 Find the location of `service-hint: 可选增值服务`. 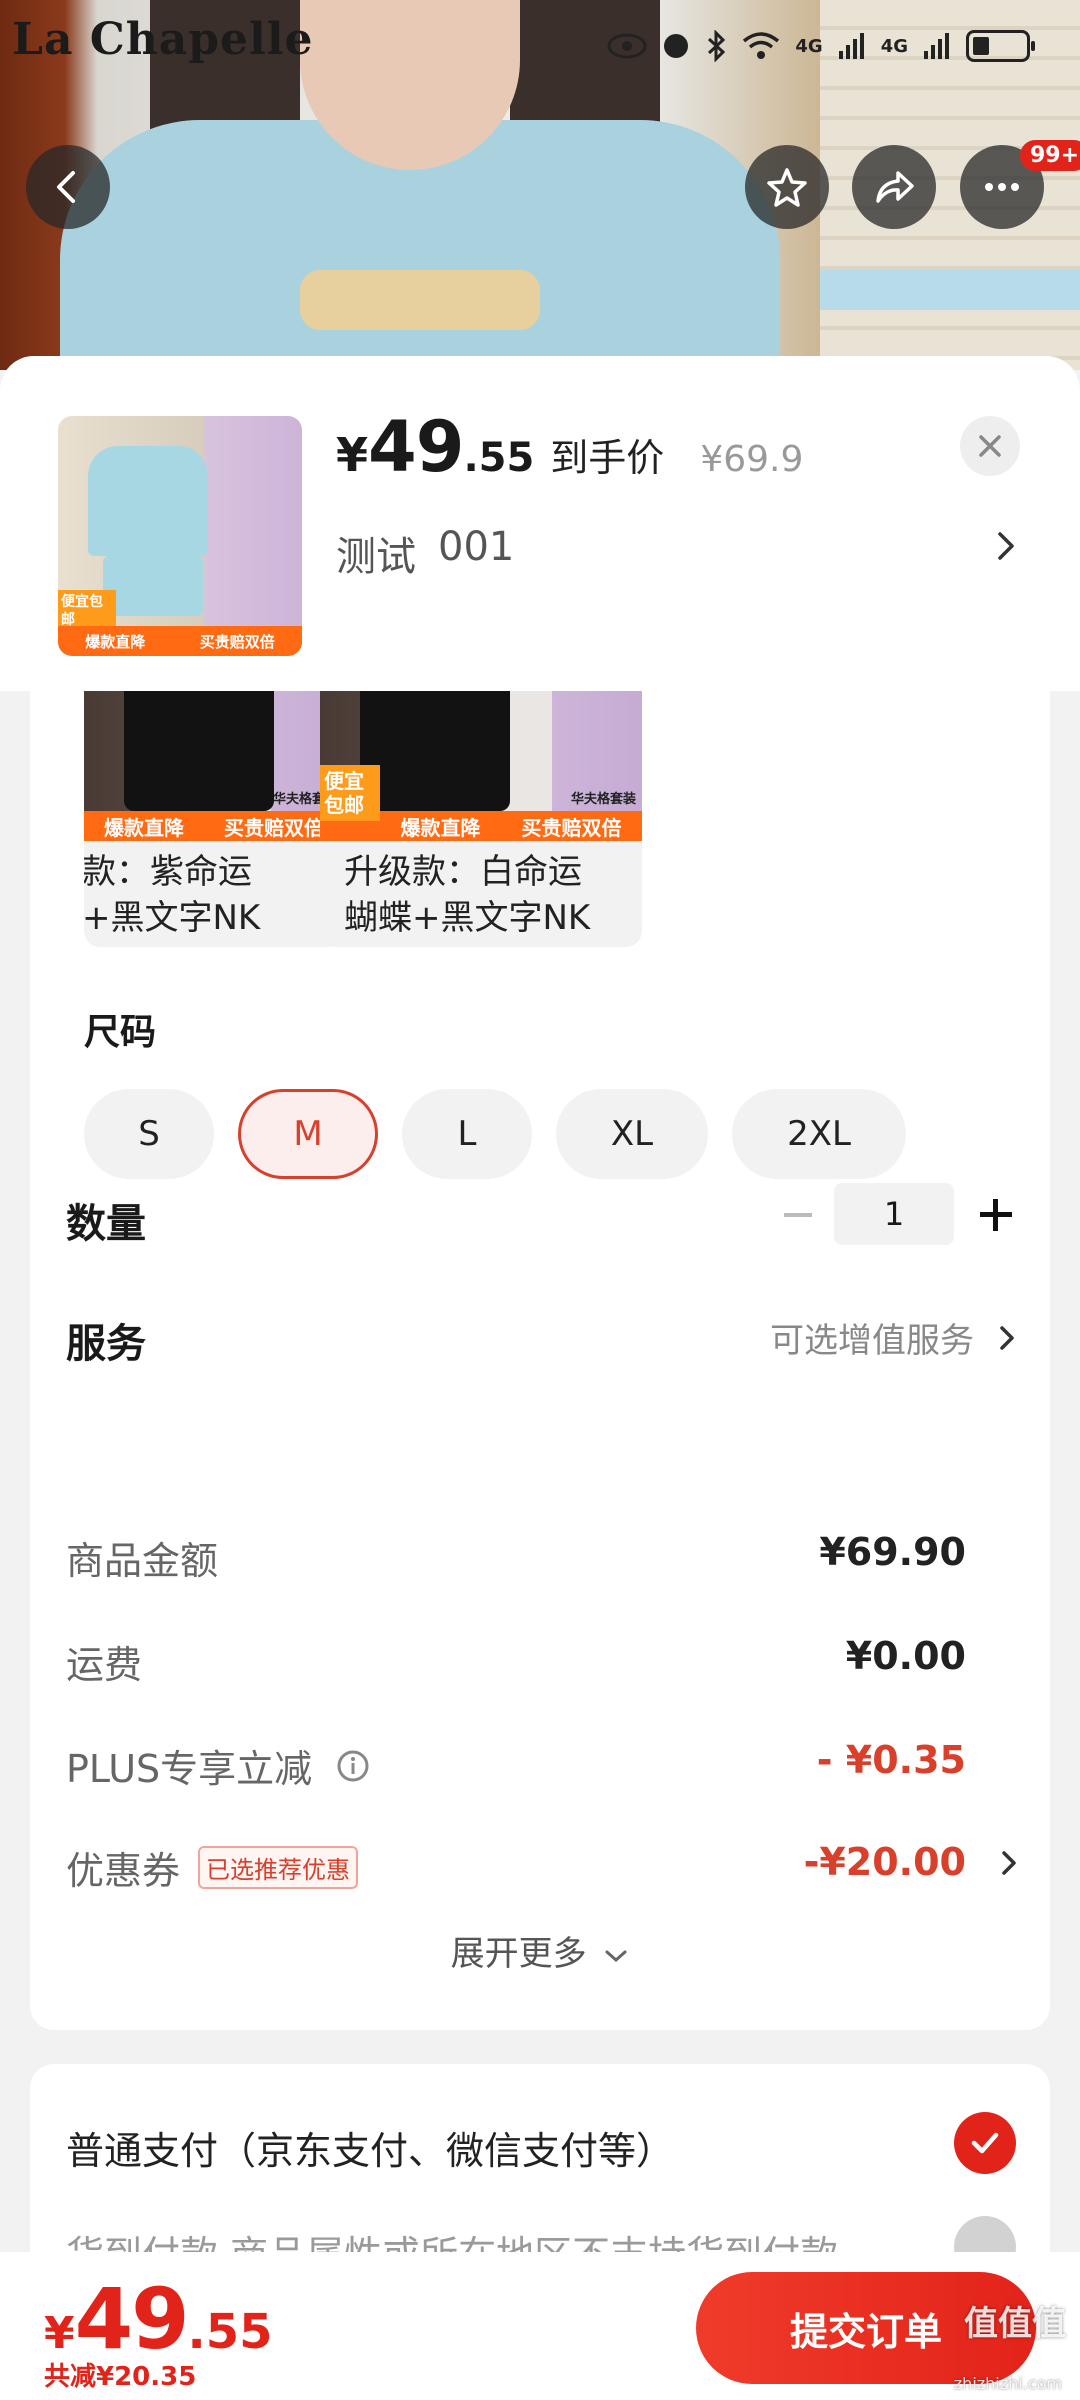

service-hint: 可选增值服务 is located at coordinates (872, 1341).